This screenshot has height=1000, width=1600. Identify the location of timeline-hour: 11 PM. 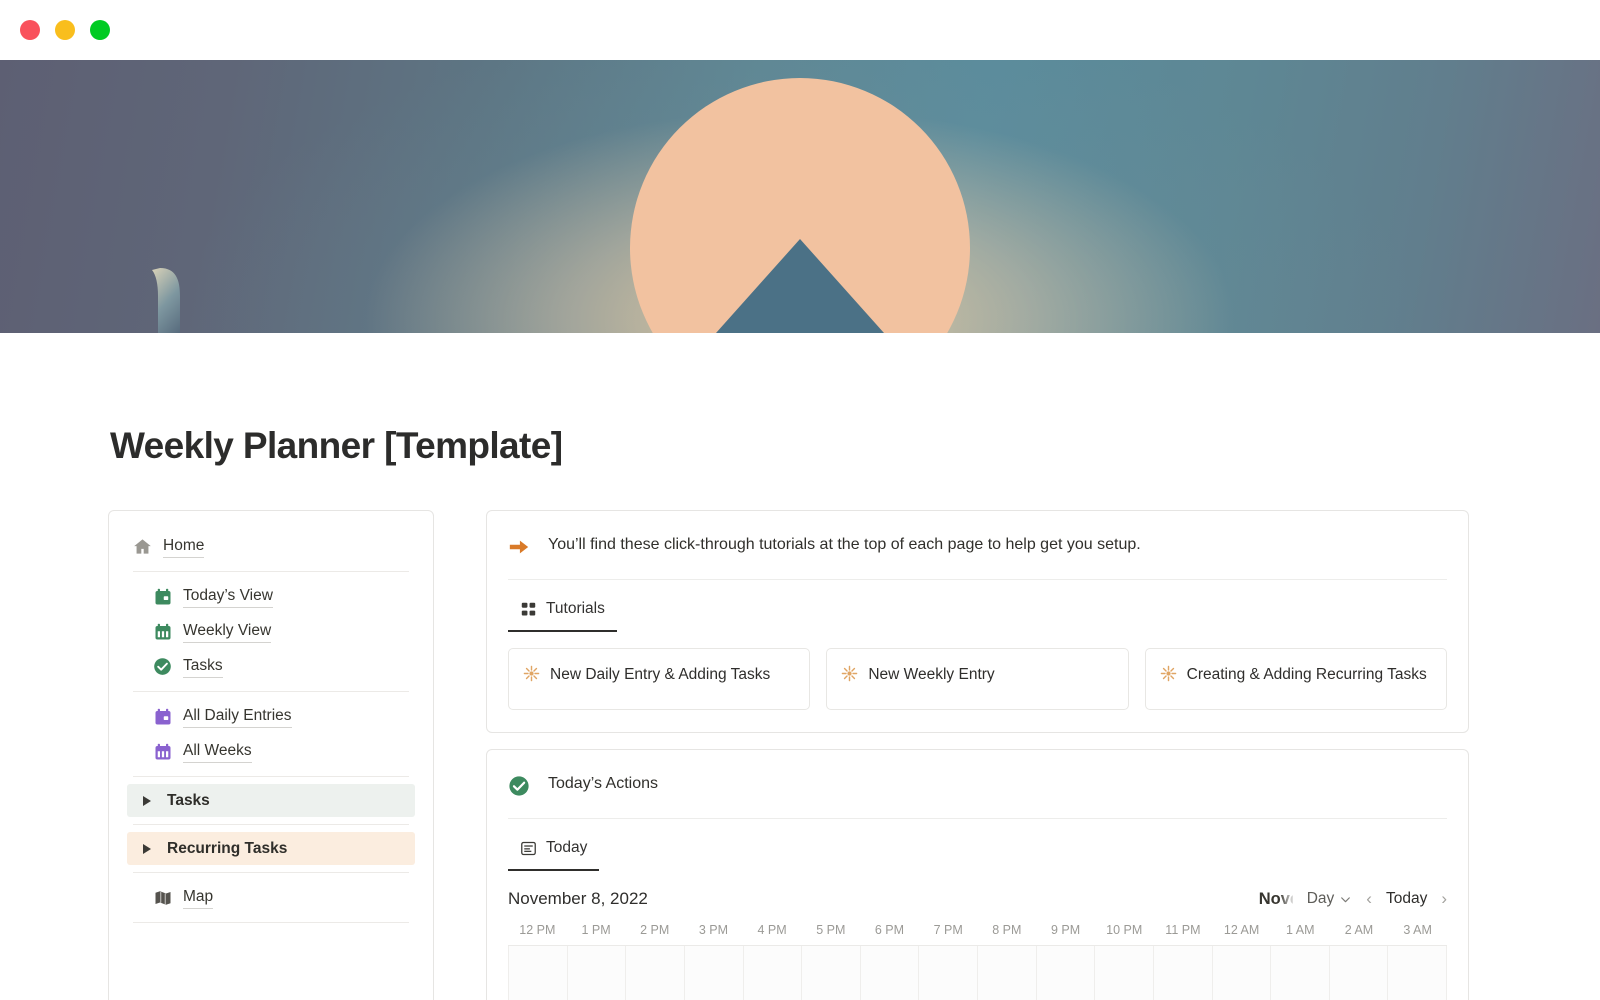
(1183, 930).